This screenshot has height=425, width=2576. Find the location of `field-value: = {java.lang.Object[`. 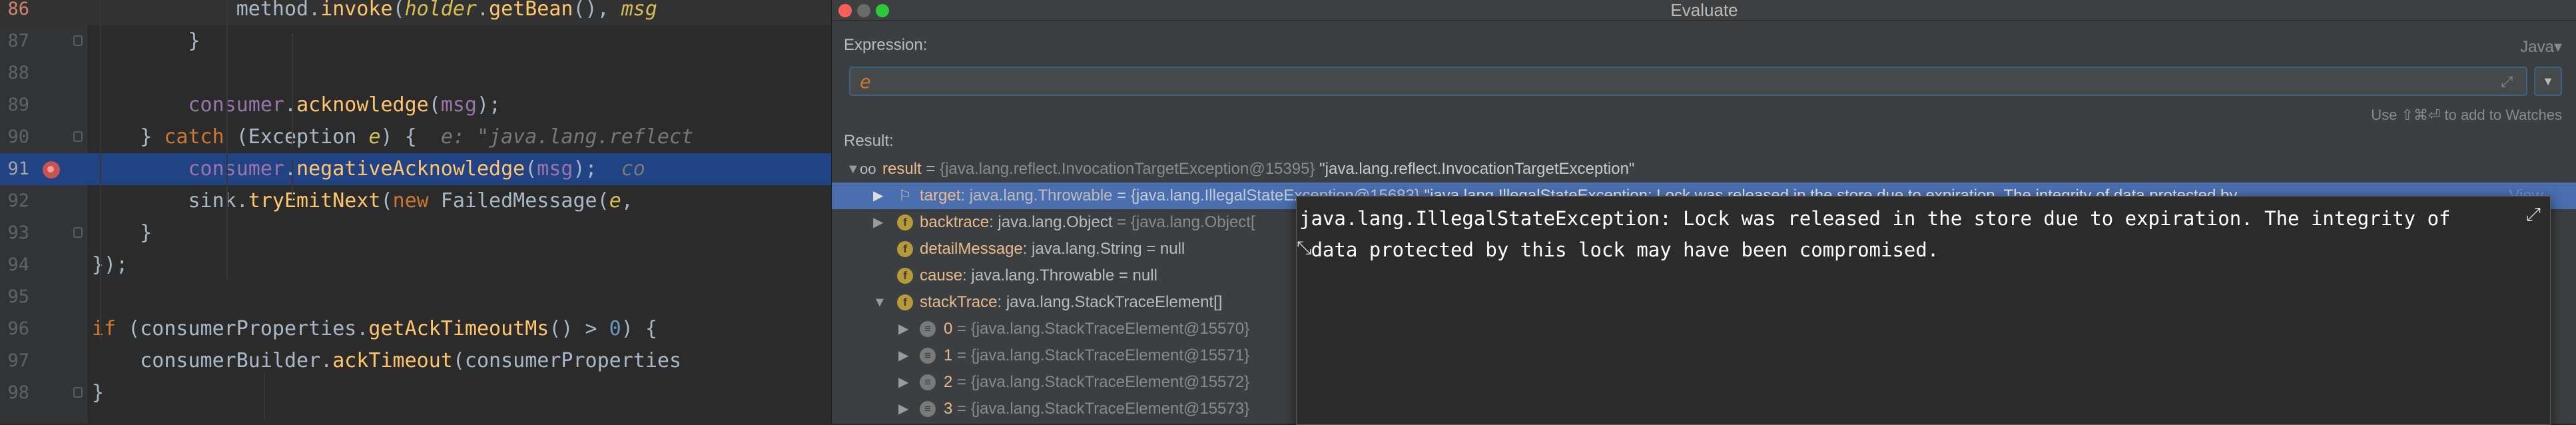

field-value: = {java.lang.Object[ is located at coordinates (1183, 222).